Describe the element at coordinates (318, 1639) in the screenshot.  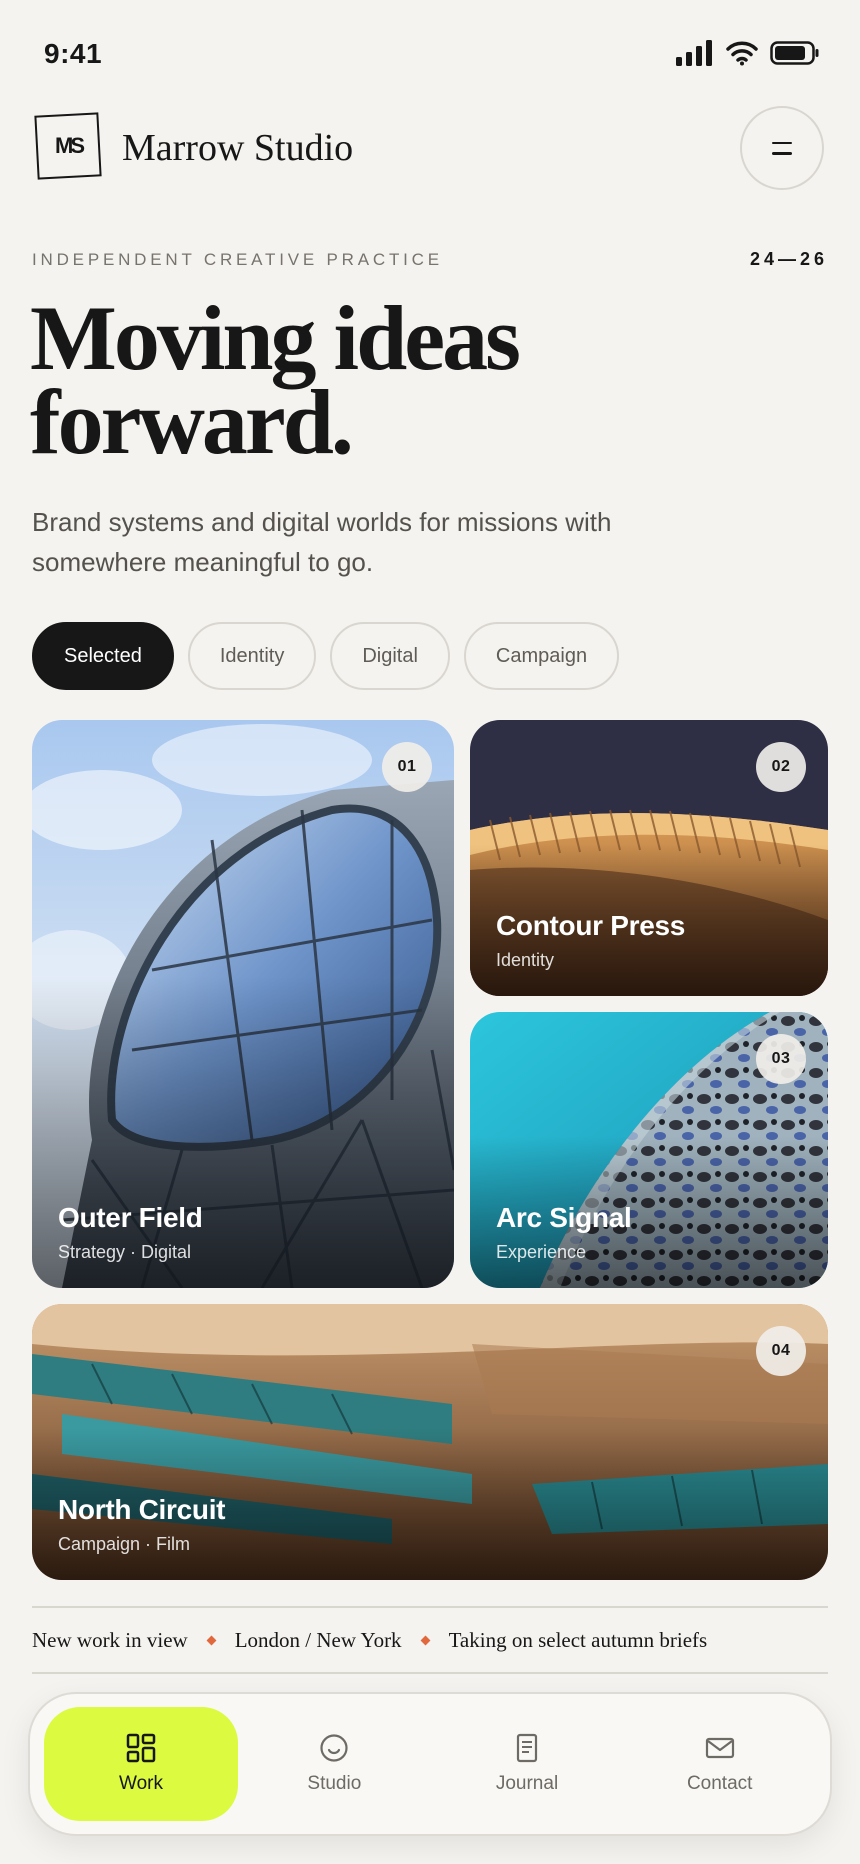
I see `ticker-item: London / New York` at that location.